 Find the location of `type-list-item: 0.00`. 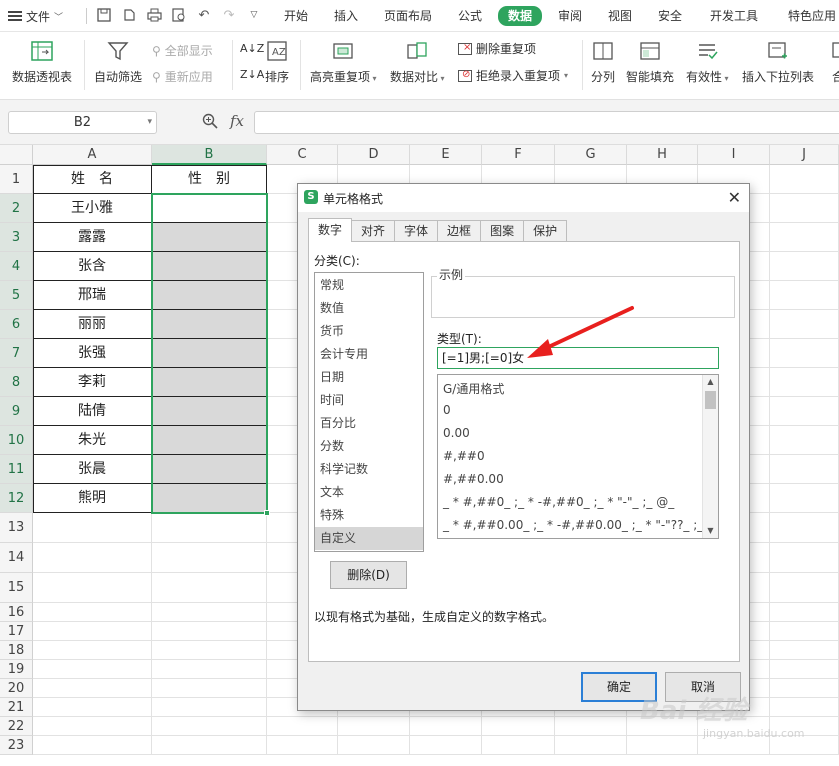

type-list-item: 0.00 is located at coordinates (456, 433).